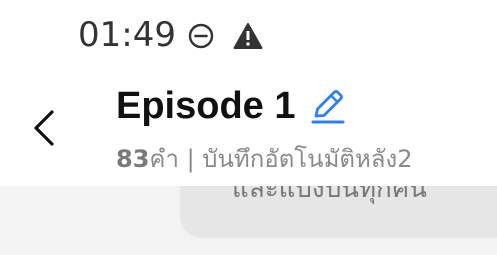 This screenshot has width=497, height=255. What do you see at coordinates (127, 35) in the screenshot?
I see `status-time: 01:49` at bounding box center [127, 35].